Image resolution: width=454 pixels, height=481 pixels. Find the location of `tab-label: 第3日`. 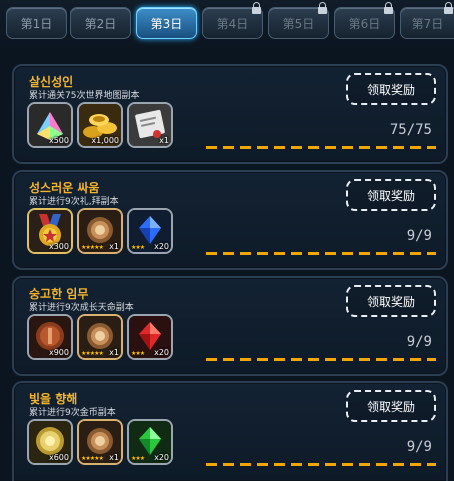

tab-label: 第3日 is located at coordinates (166, 23).